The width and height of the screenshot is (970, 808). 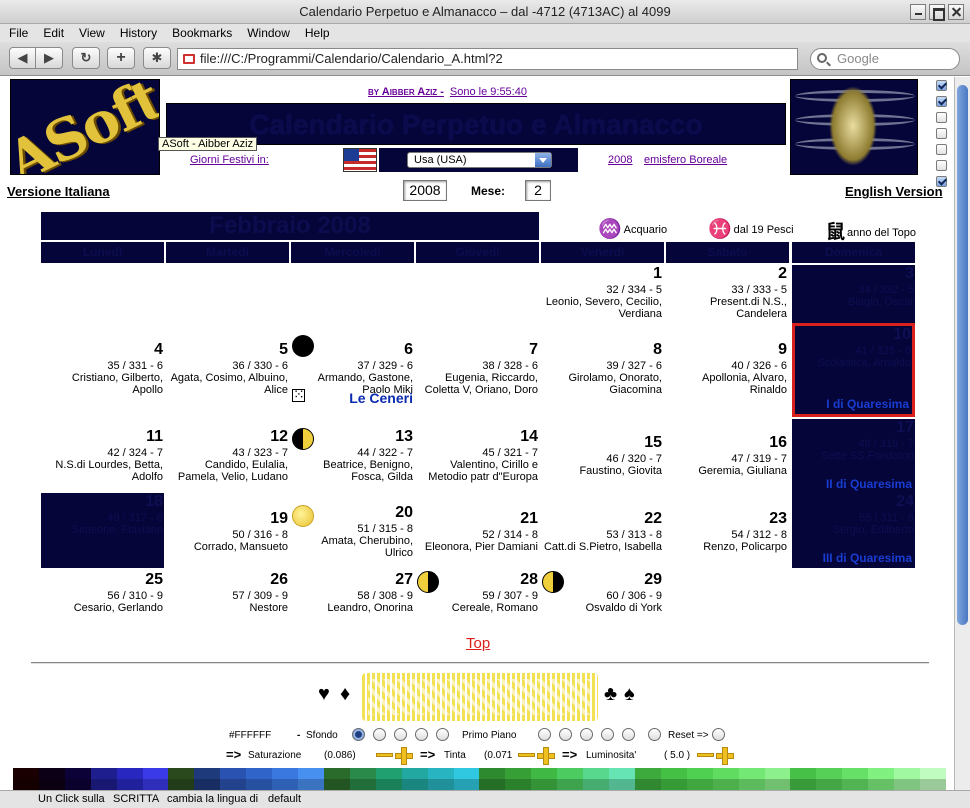 I want to click on asoft-logo: ASoft, so click(x=85, y=127).